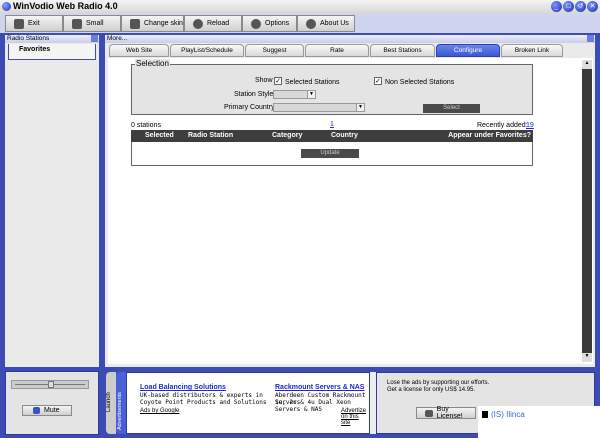 Image resolution: width=600 pixels, height=438 pixels. Describe the element at coordinates (485, 414) in the screenshot. I see `watermark-icon` at that location.